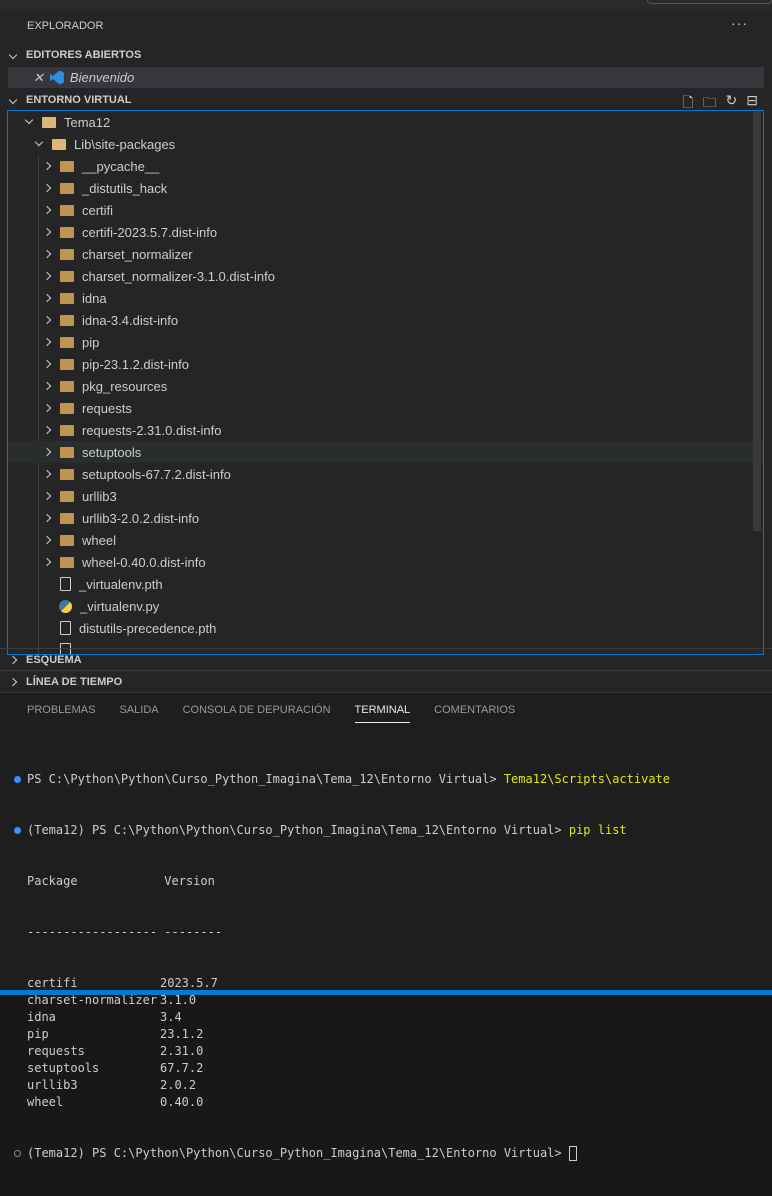 This screenshot has height=1196, width=772. What do you see at coordinates (386, 55) in the screenshot?
I see `section-open-editors: EDITORES ABIERTOS` at bounding box center [386, 55].